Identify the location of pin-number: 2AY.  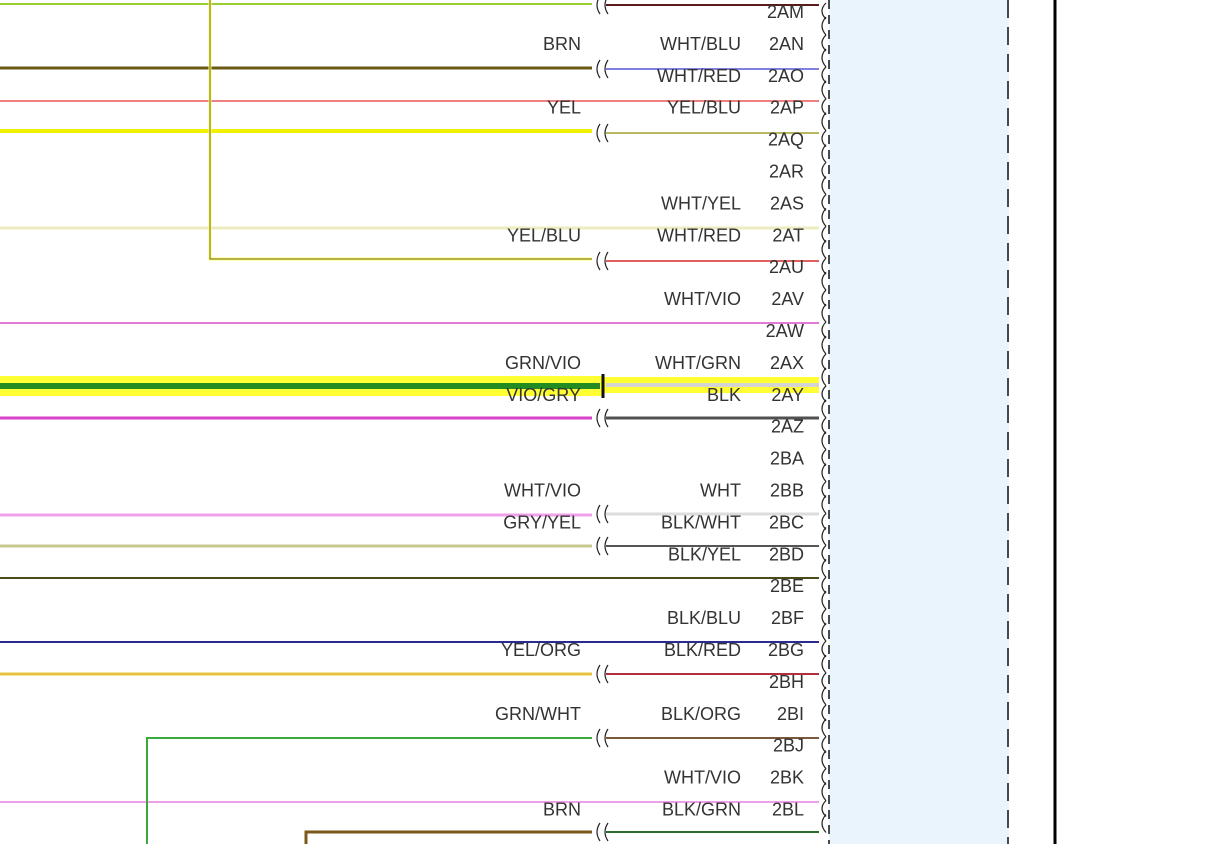
(787, 395).